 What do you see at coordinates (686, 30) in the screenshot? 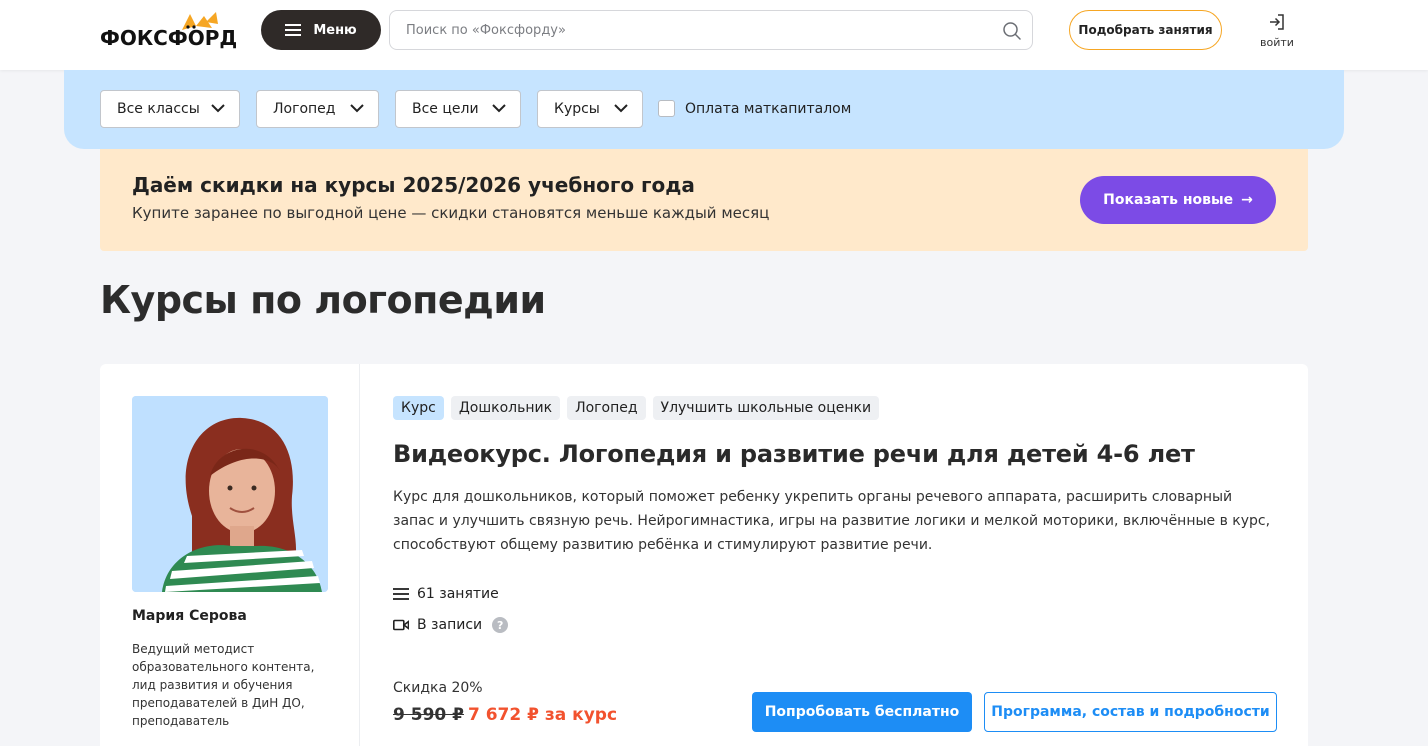
I see `search-input` at bounding box center [686, 30].